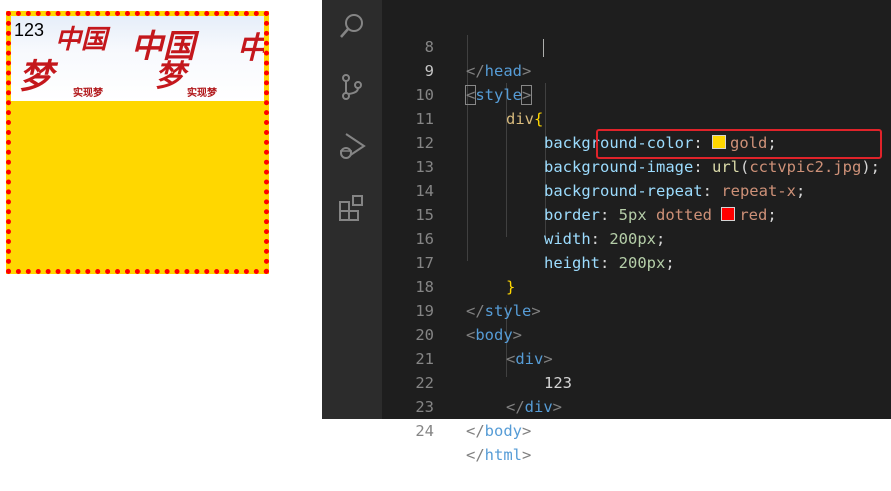 This screenshot has height=491, width=891. What do you see at coordinates (503, 311) in the screenshot?
I see `code-text: </style>` at bounding box center [503, 311].